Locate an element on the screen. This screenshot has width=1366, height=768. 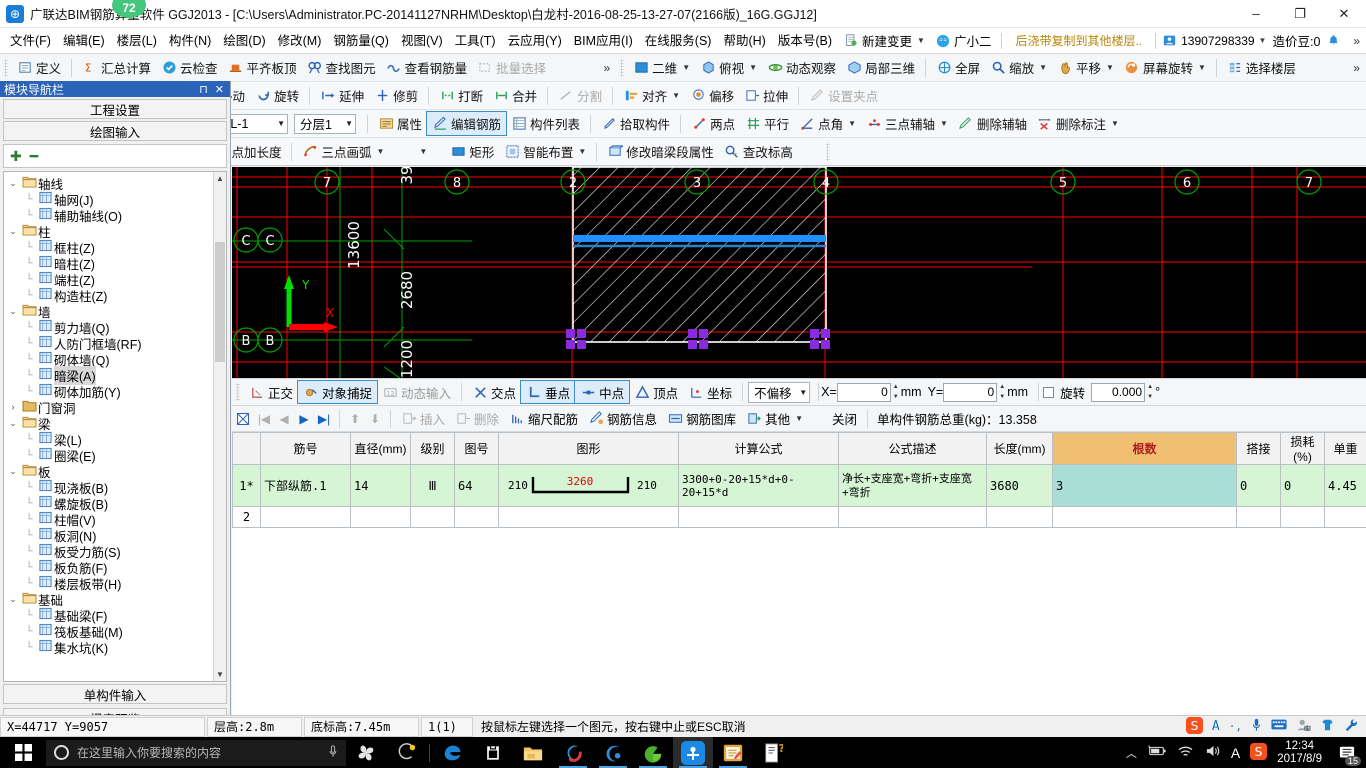
toolbar-grip is located at coordinates (6, 67).